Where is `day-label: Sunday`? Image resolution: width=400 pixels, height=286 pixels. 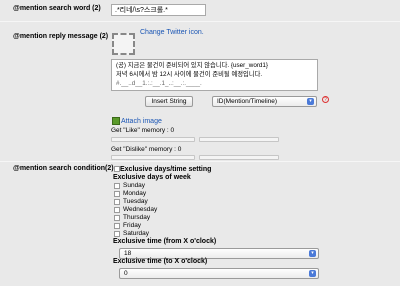 day-label: Sunday is located at coordinates (134, 185).